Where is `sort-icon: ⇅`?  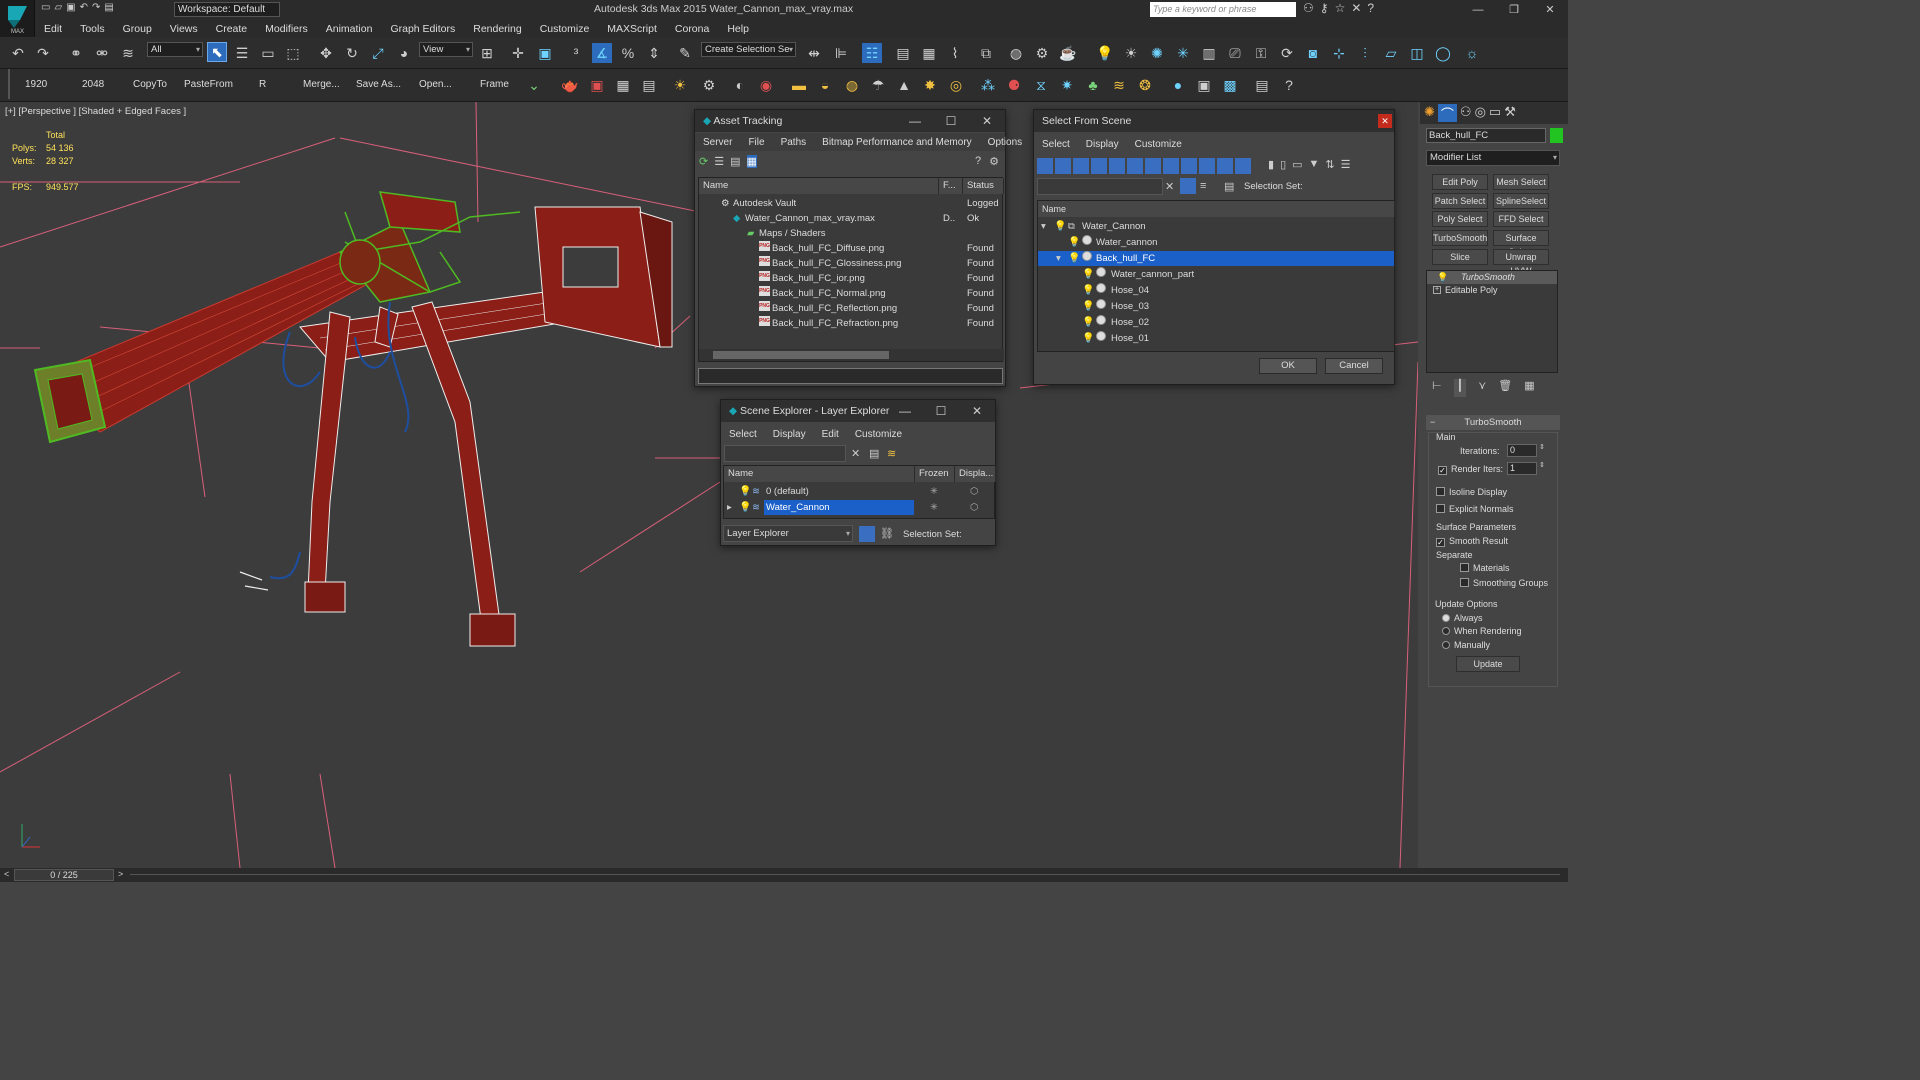
sort-icon: ⇅ is located at coordinates (1329, 164).